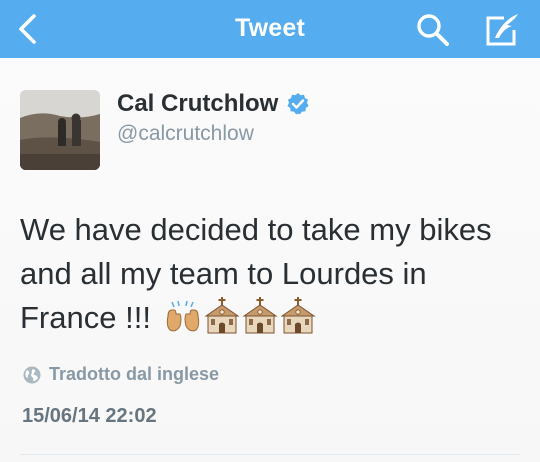 This screenshot has height=462, width=540. I want to click on emoji-group, so click(241, 315).